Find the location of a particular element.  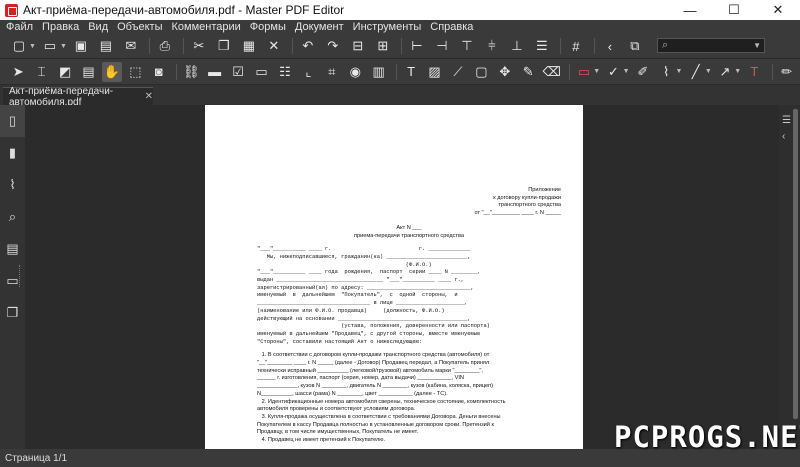

barcode-field-icon: ▥ is located at coordinates (378, 72).